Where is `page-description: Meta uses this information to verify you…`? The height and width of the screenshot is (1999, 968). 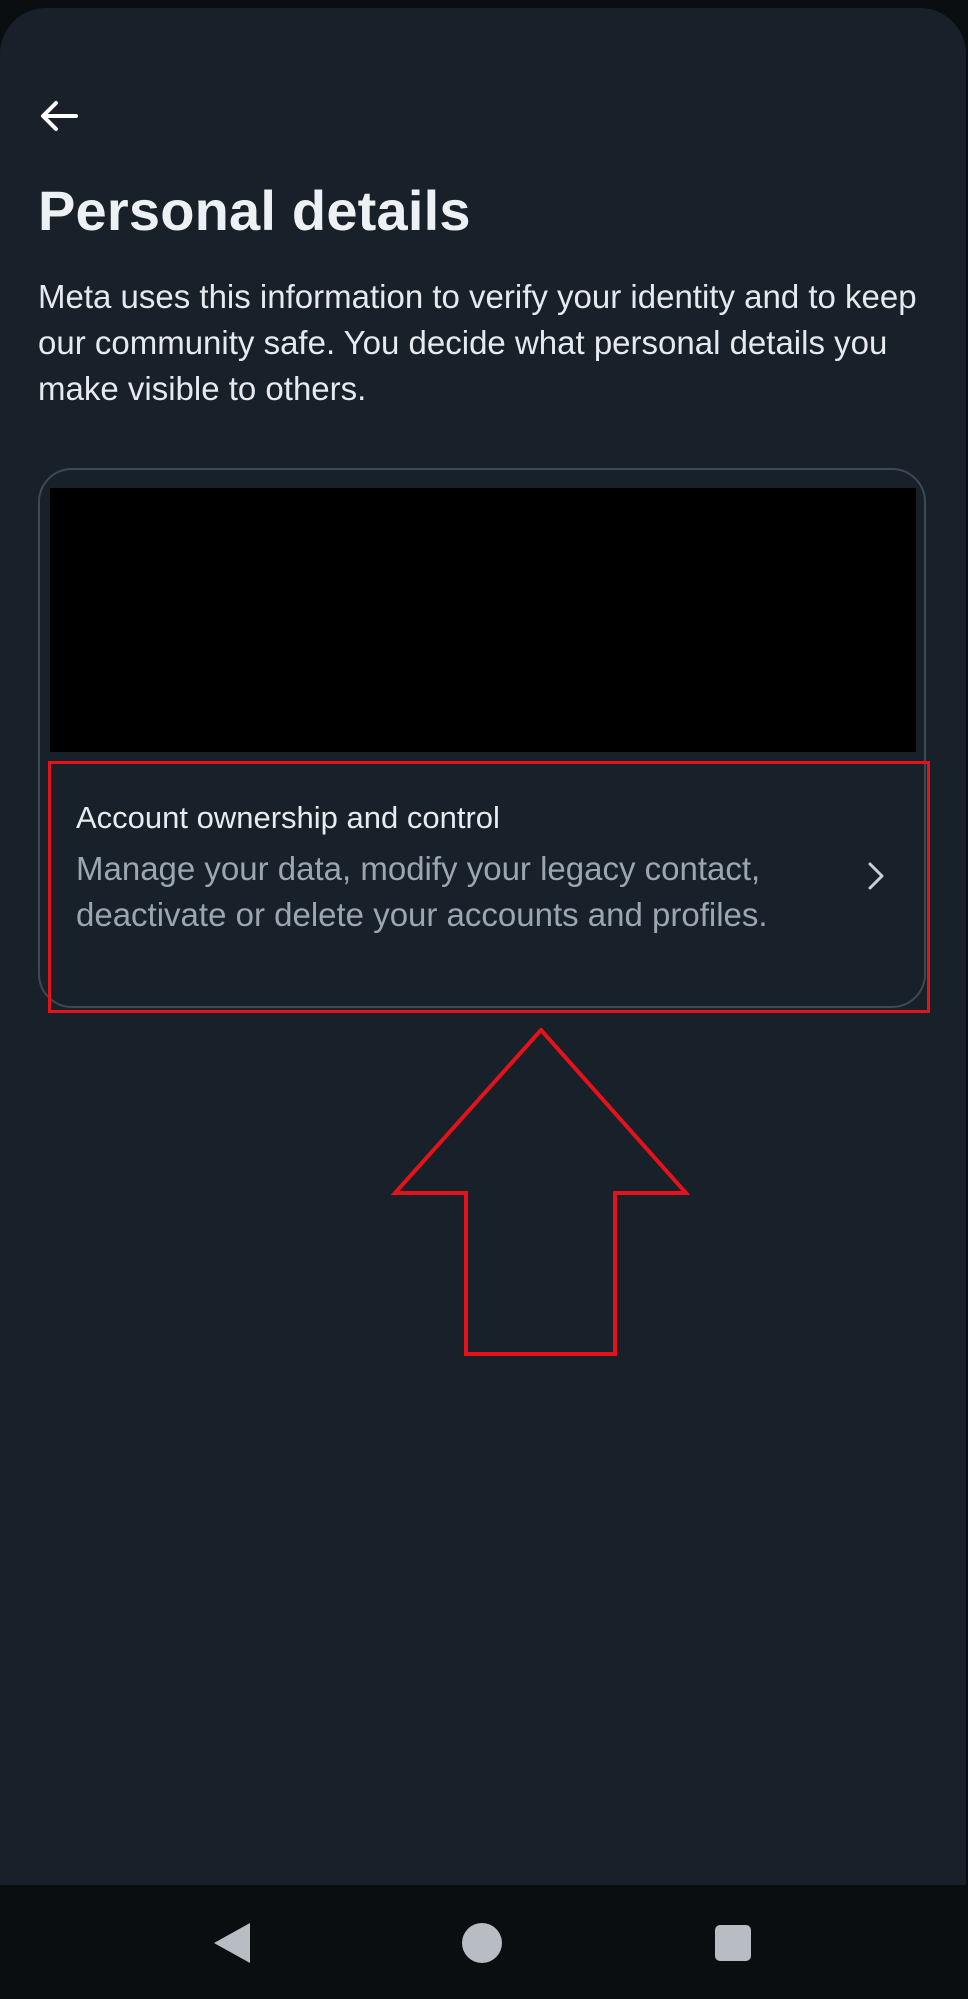 page-description: Meta uses this information to verify you… is located at coordinates (477, 342).